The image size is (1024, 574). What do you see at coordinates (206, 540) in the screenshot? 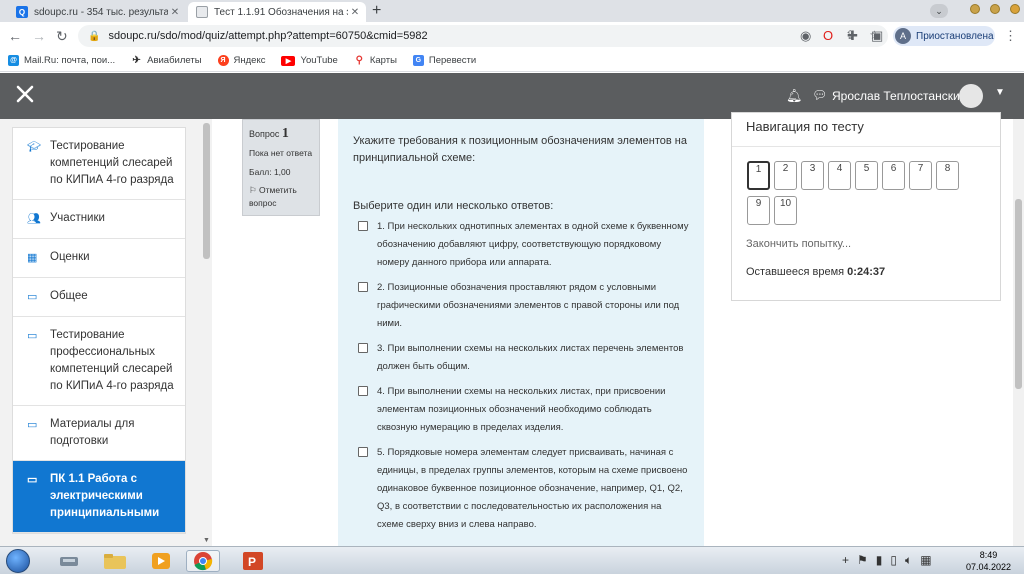
I see `scroll-down-arrow-icon: ▼` at bounding box center [206, 540].